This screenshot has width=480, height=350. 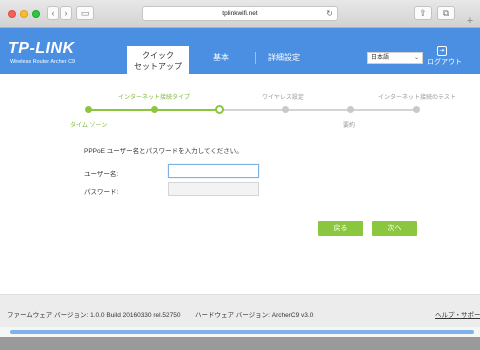 What do you see at coordinates (219, 109) in the screenshot?
I see `step-dot-internet-type` at bounding box center [219, 109].